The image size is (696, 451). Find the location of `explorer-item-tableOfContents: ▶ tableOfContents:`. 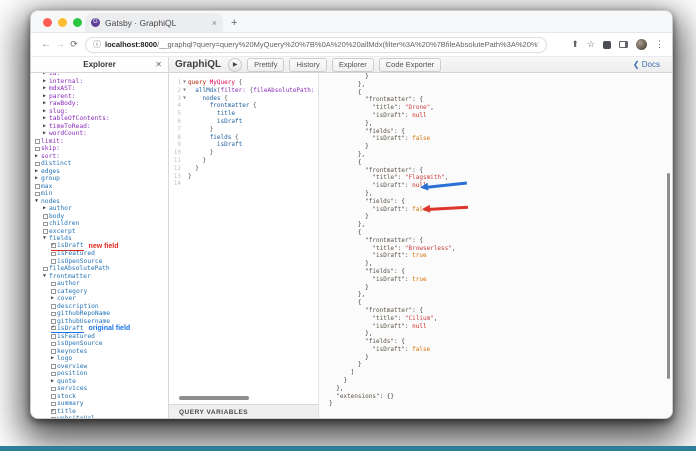

explorer-item-tableOfContents: ▶ tableOfContents: is located at coordinates (101, 119).